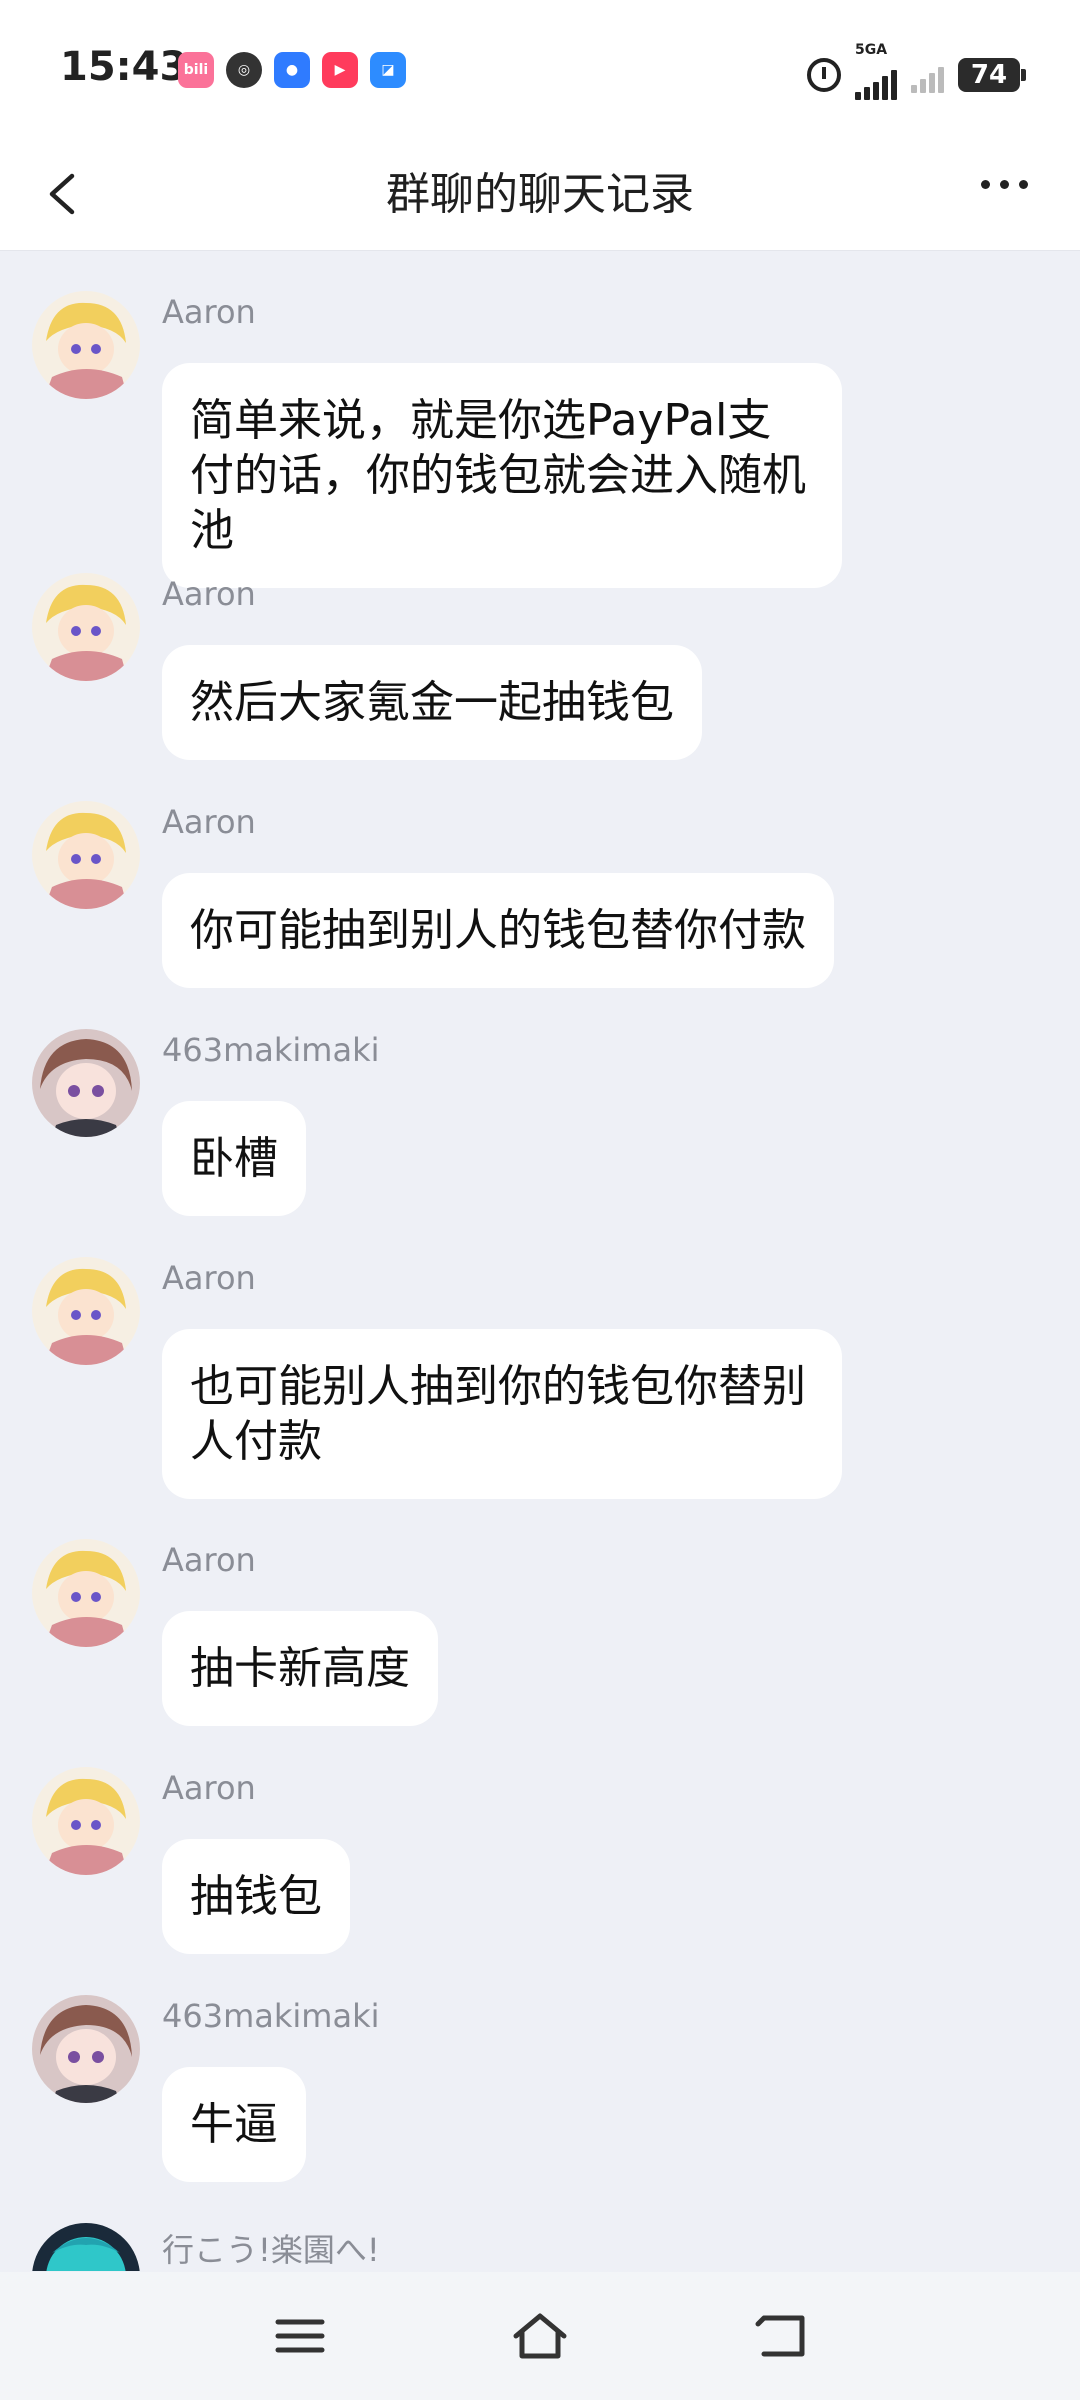 The image size is (1080, 2400). What do you see at coordinates (871, 50) in the screenshot?
I see `network-label: 5GA` at bounding box center [871, 50].